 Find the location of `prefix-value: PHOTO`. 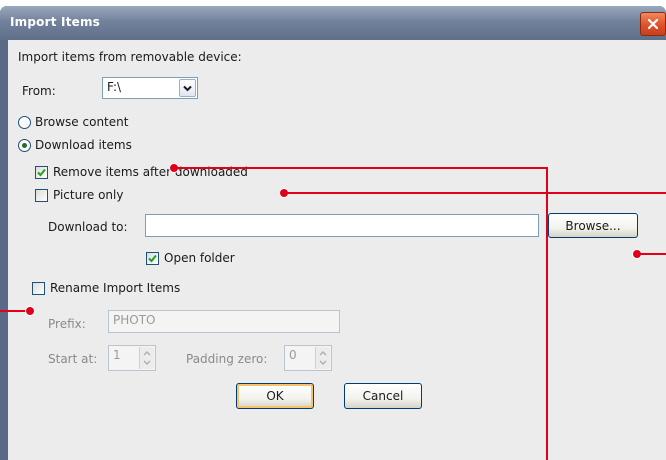

prefix-value: PHOTO is located at coordinates (134, 320).